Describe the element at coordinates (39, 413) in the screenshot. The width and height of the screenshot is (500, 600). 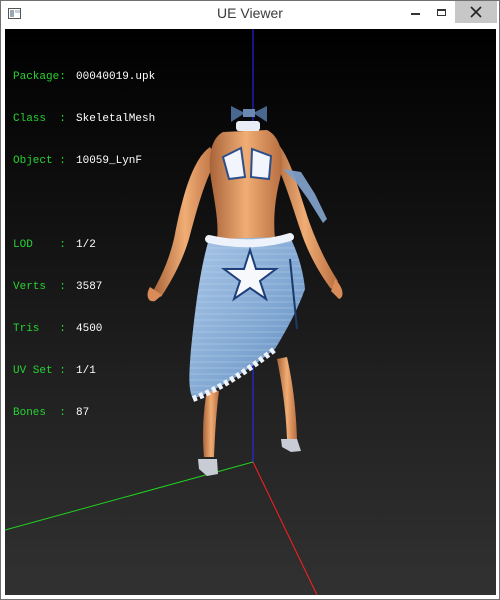
I see `bones-label: Bones :` at that location.